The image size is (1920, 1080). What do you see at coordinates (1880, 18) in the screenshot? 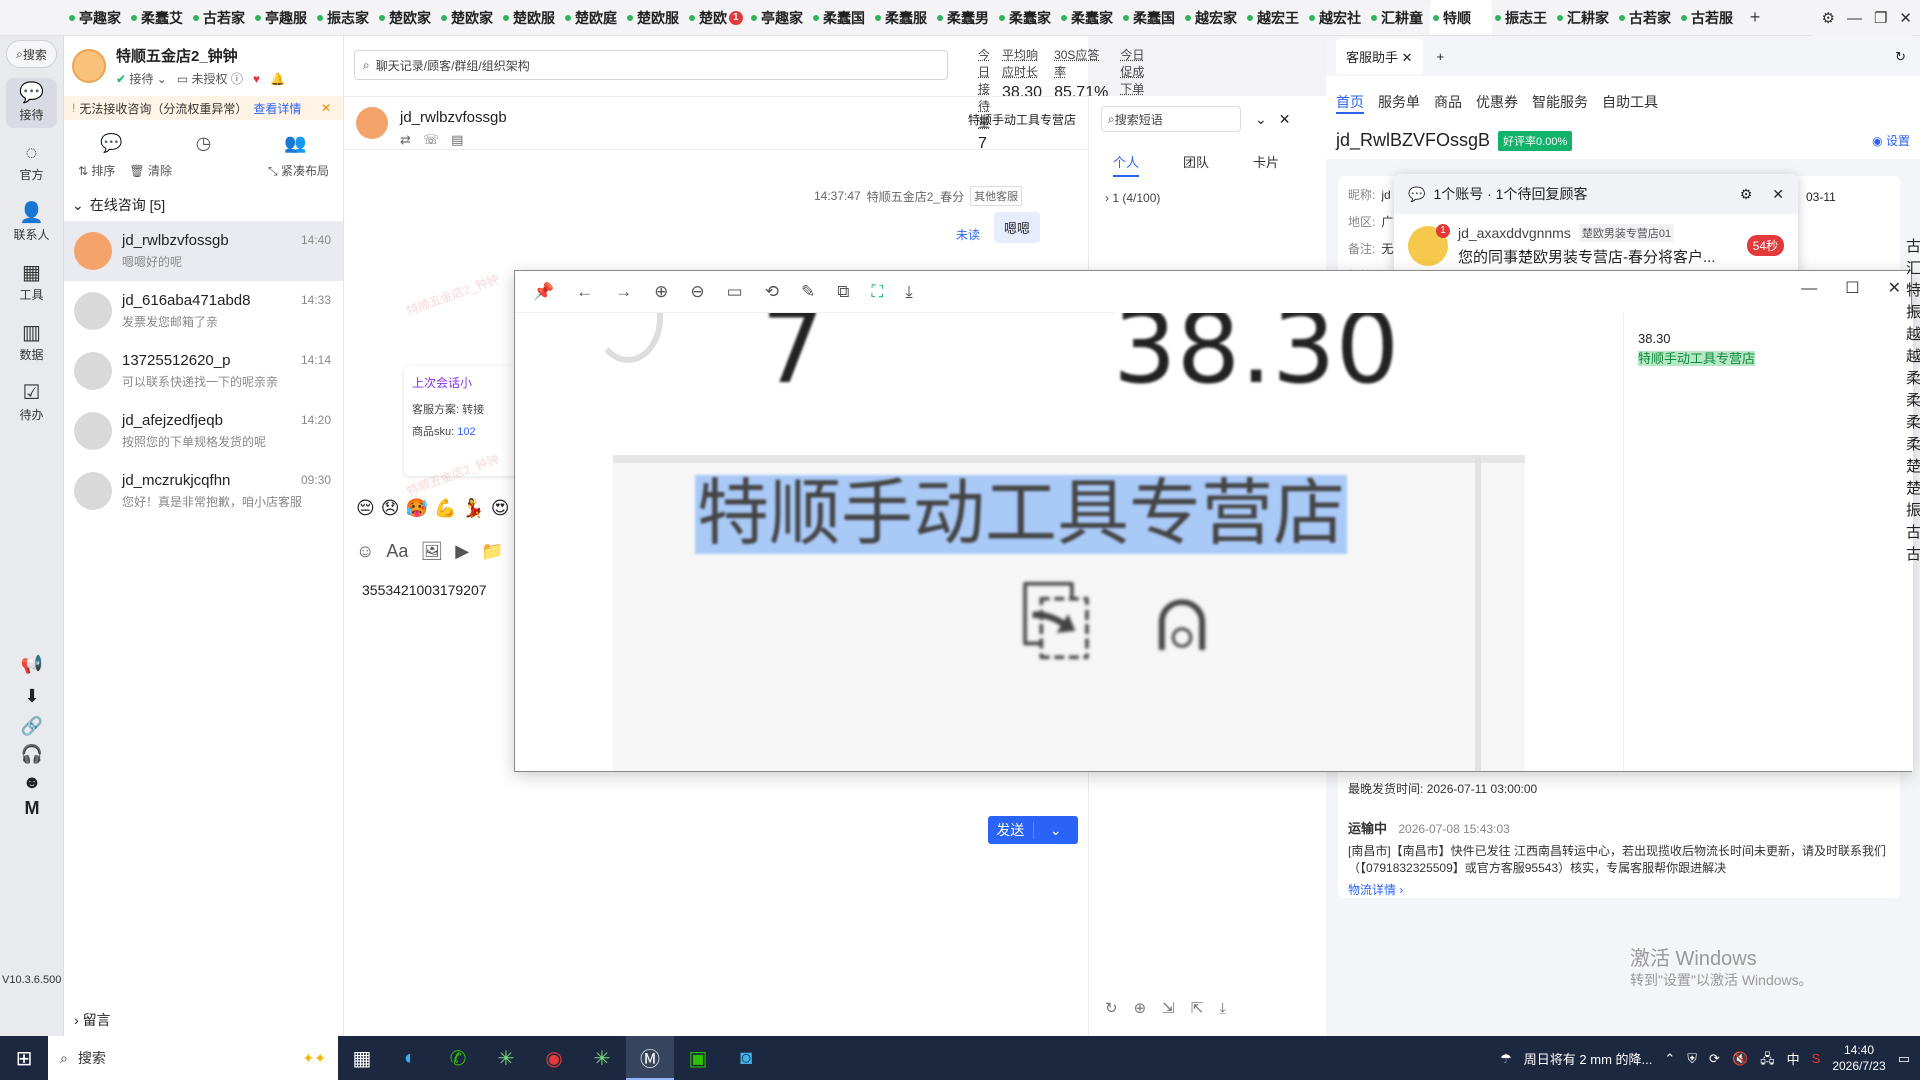
I see `restore-icon: ❐` at bounding box center [1880, 18].